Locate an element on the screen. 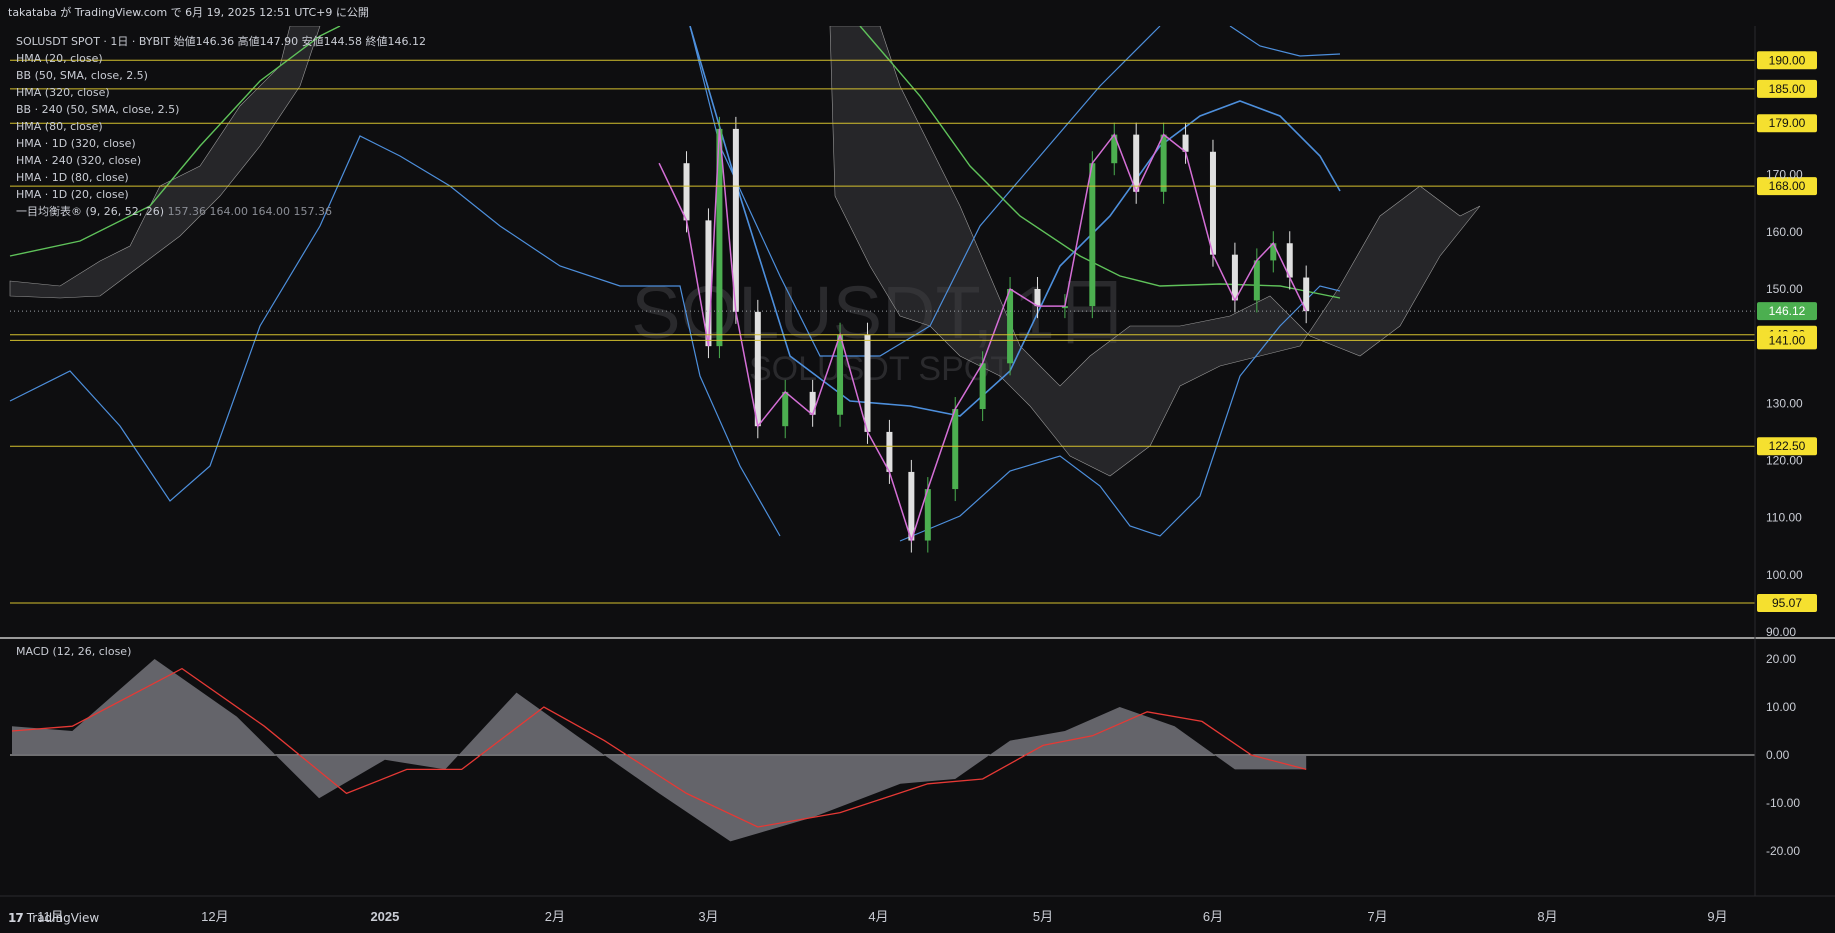 Image resolution: width=1835 pixels, height=933 pixels. level-label: 185.00 is located at coordinates (1787, 89).